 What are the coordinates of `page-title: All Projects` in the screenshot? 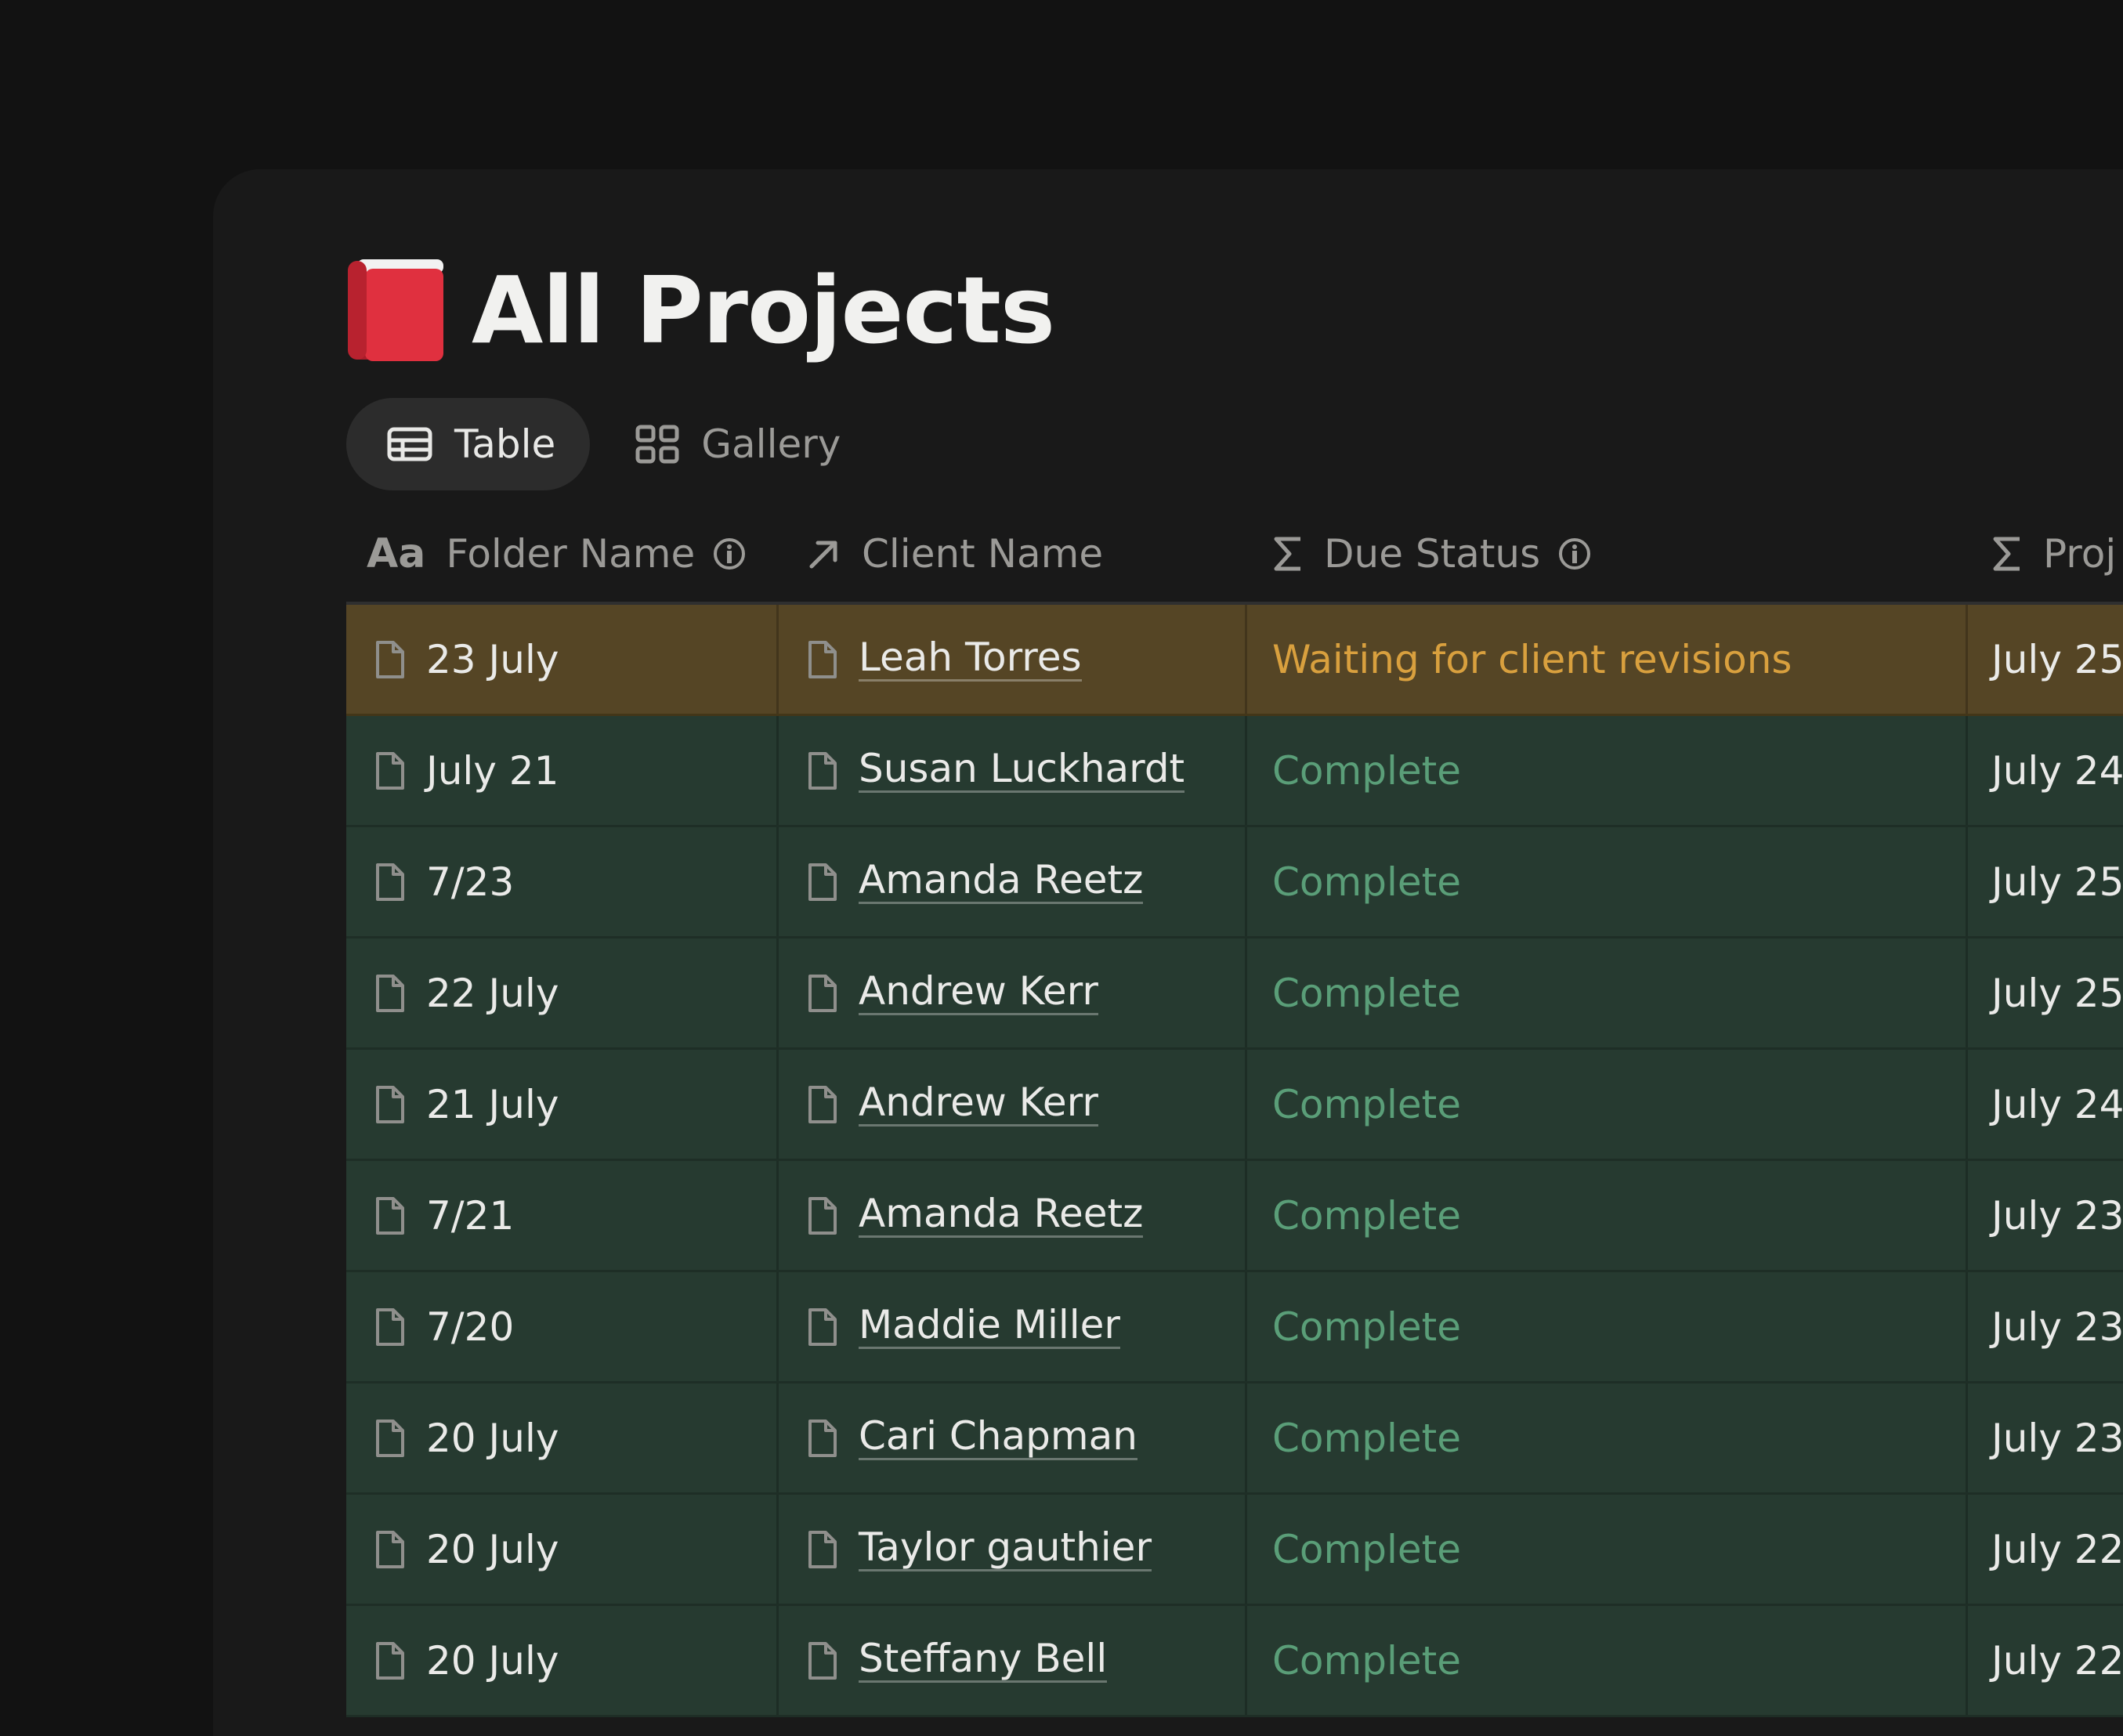 It's located at (763, 310).